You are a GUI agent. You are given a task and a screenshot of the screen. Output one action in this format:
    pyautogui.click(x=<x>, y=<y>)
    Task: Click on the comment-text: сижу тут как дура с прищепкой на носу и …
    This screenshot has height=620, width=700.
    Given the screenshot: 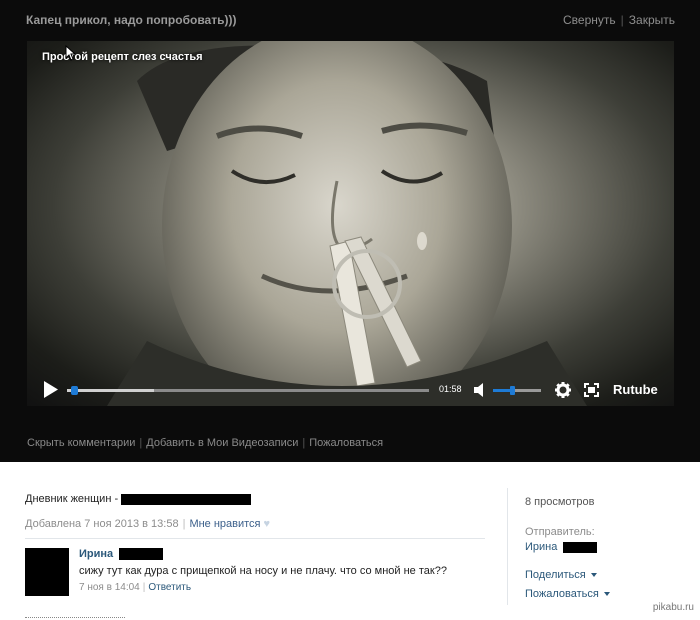 What is the action you would take?
    pyautogui.click(x=263, y=571)
    